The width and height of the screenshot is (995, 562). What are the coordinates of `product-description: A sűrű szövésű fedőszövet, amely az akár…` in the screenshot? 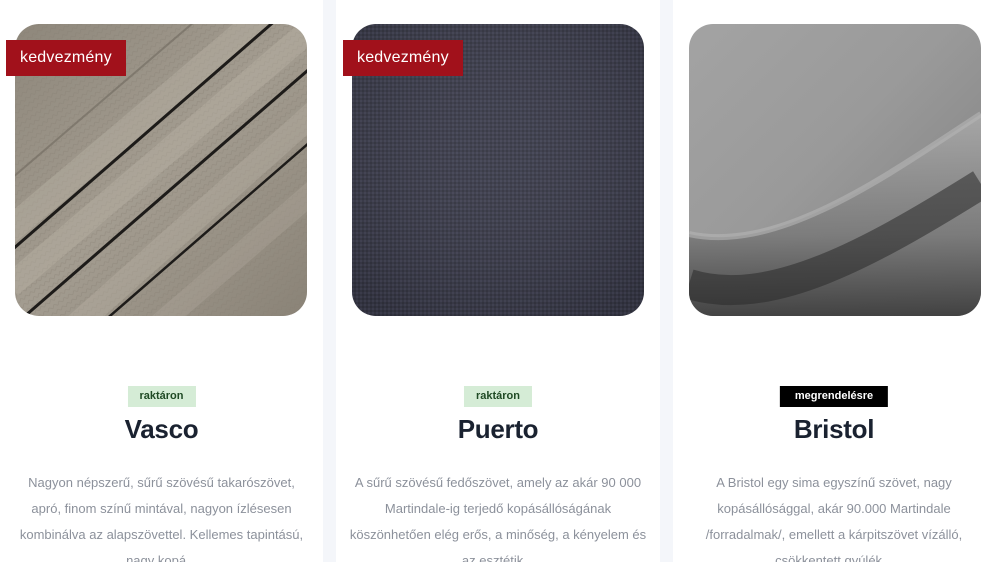 It's located at (498, 518).